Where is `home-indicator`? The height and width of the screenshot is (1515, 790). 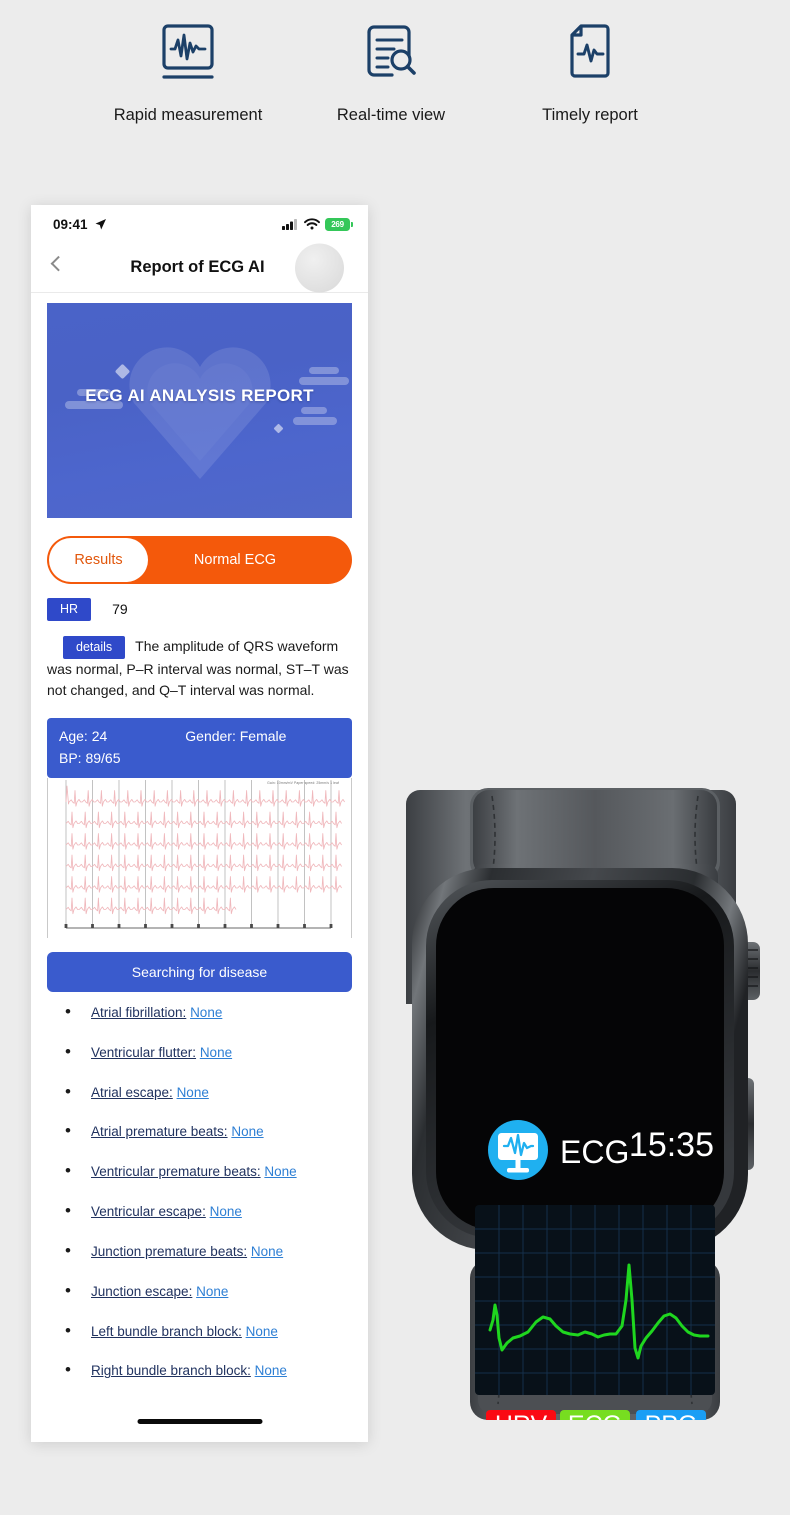
home-indicator is located at coordinates (199, 1421).